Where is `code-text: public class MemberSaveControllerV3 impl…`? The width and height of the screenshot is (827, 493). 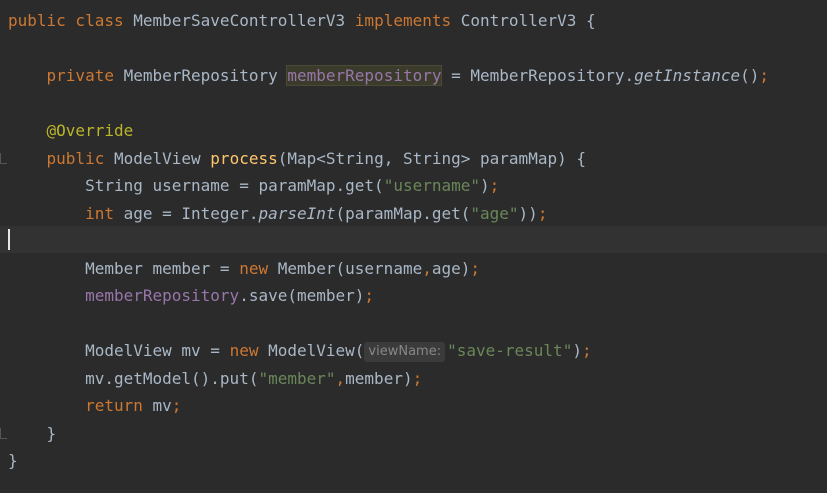 code-text: public class MemberSaveControllerV3 impl… is located at coordinates (302, 20).